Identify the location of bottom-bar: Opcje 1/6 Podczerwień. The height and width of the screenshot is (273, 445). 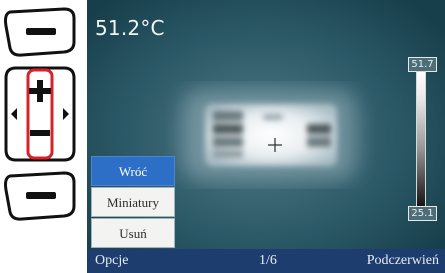
(266, 261).